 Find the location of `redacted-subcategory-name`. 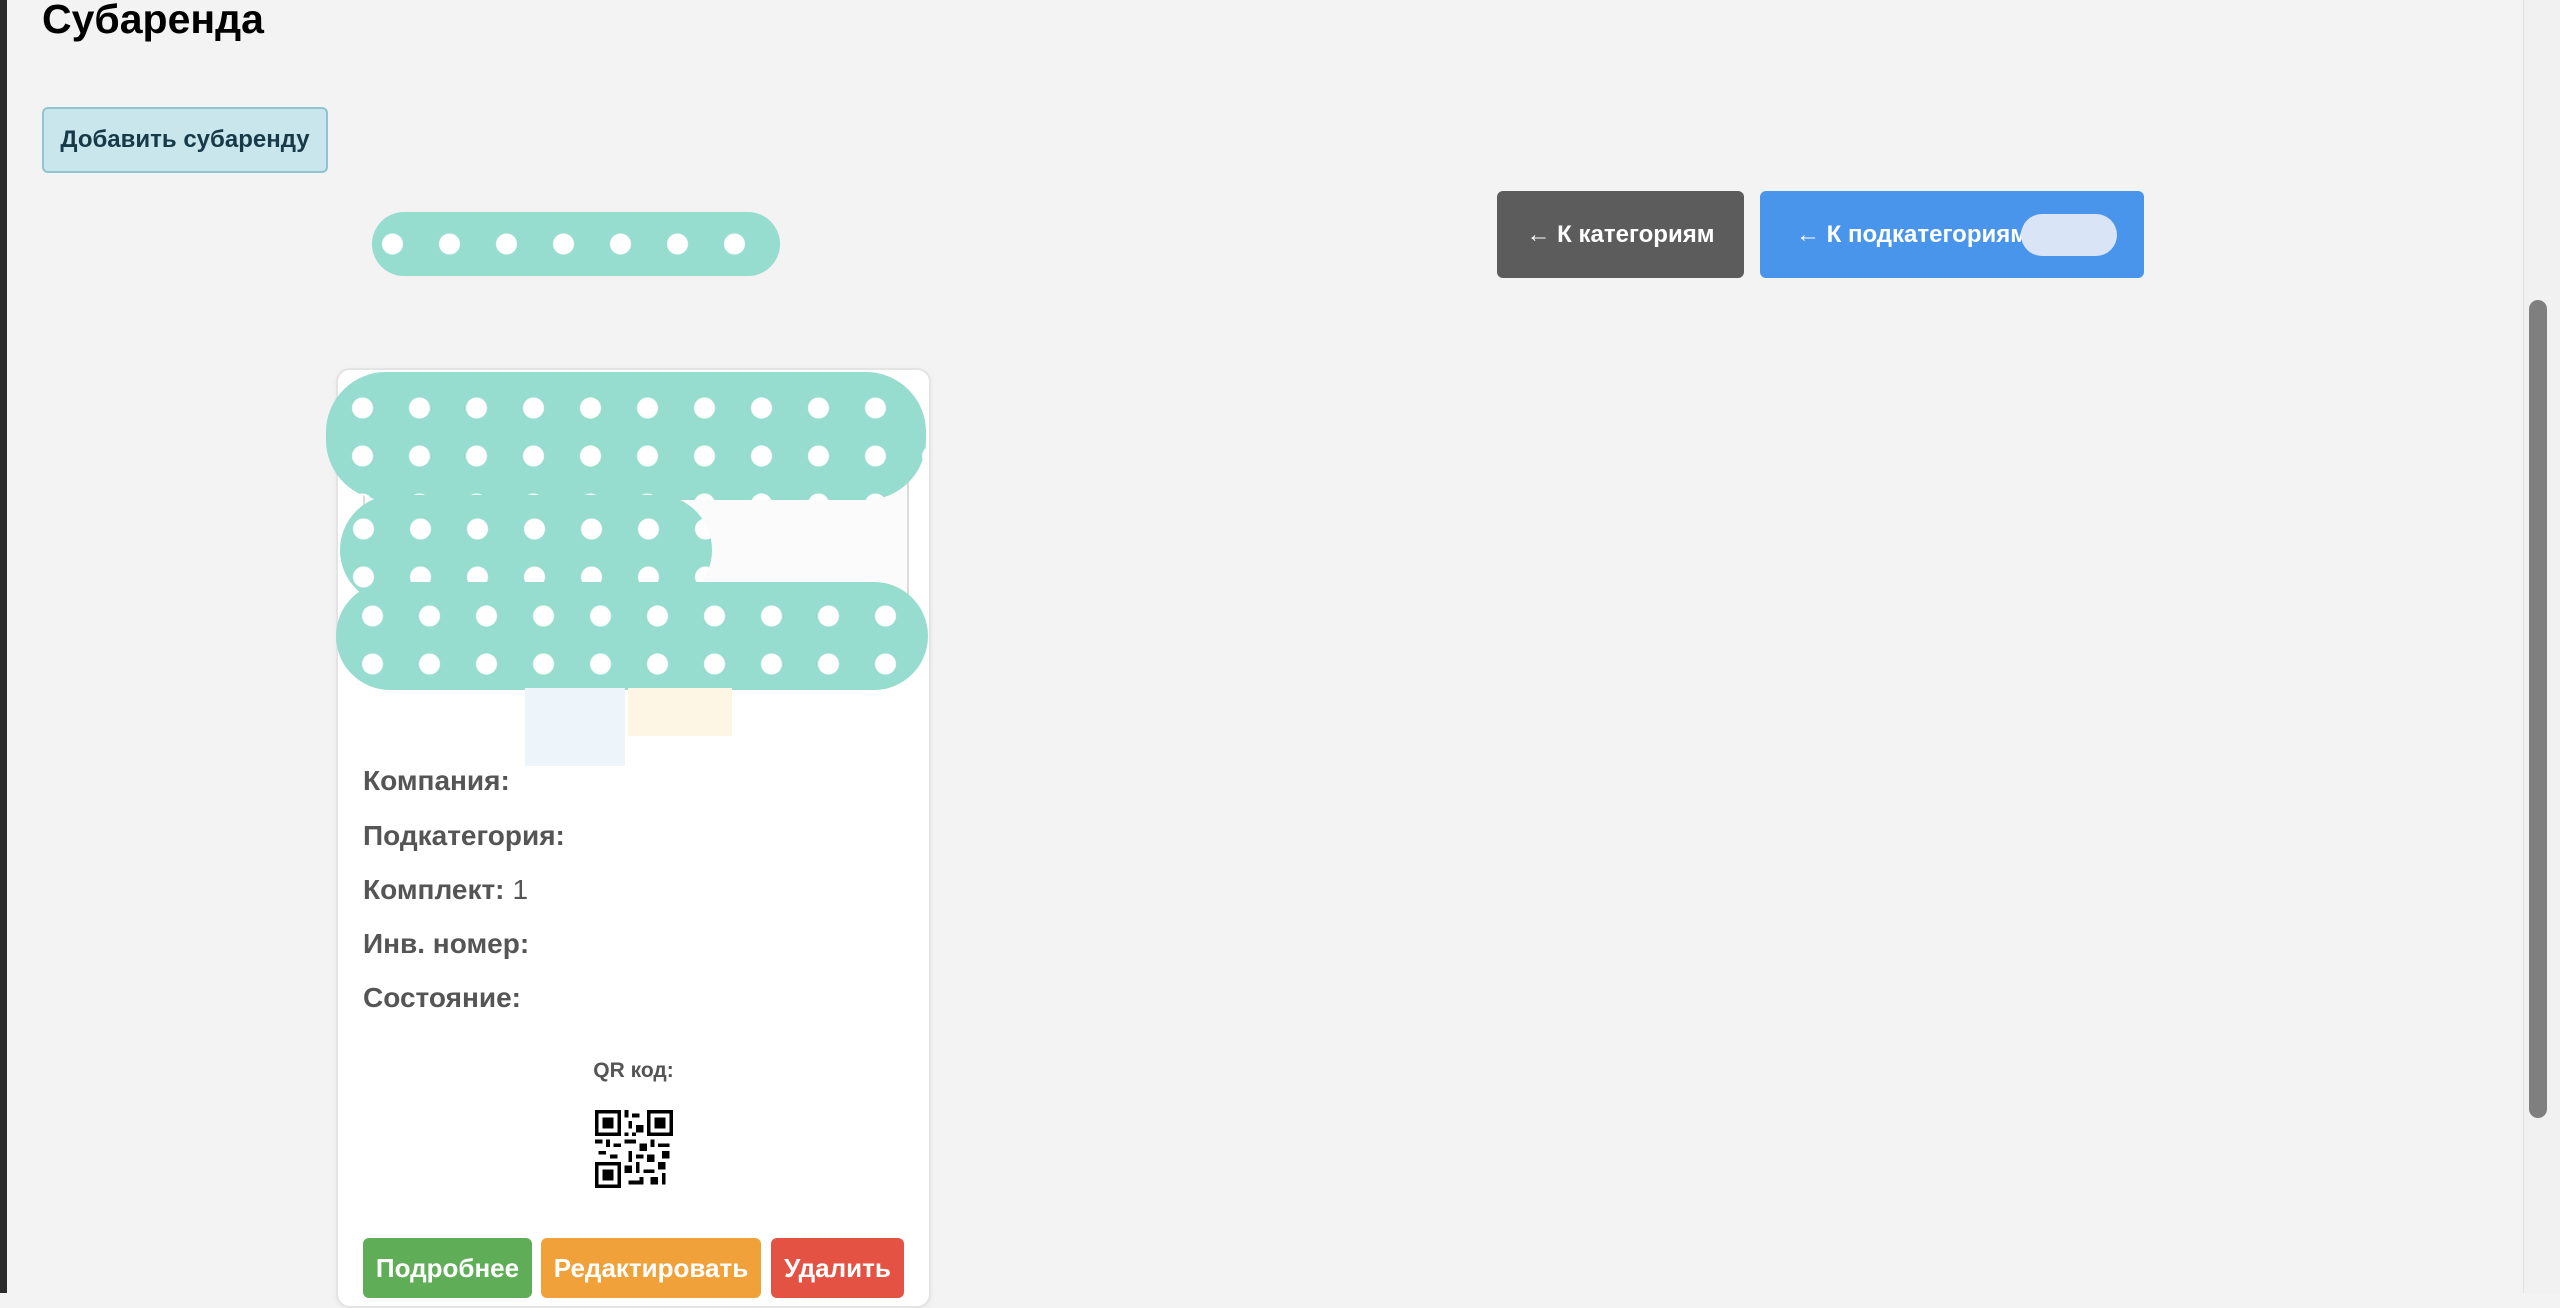

redacted-subcategory-name is located at coordinates (2069, 235).